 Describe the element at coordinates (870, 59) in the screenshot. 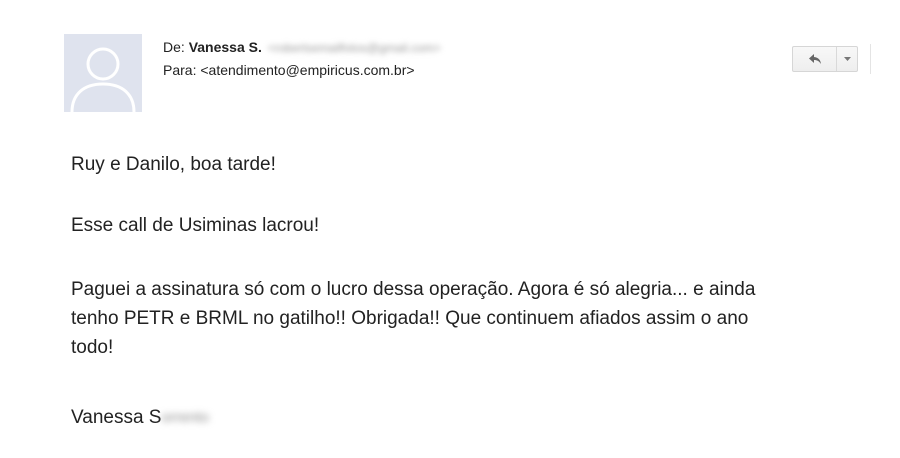

I see `toolbar-divider` at that location.